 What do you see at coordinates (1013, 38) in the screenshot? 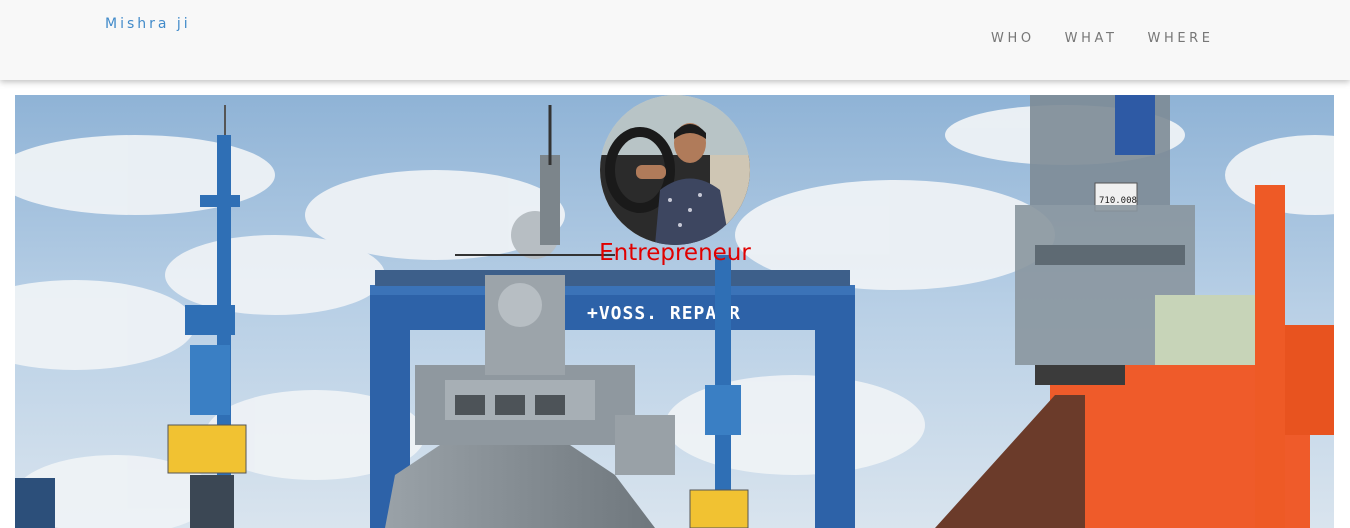
I see `nav-link-who: WHO` at bounding box center [1013, 38].